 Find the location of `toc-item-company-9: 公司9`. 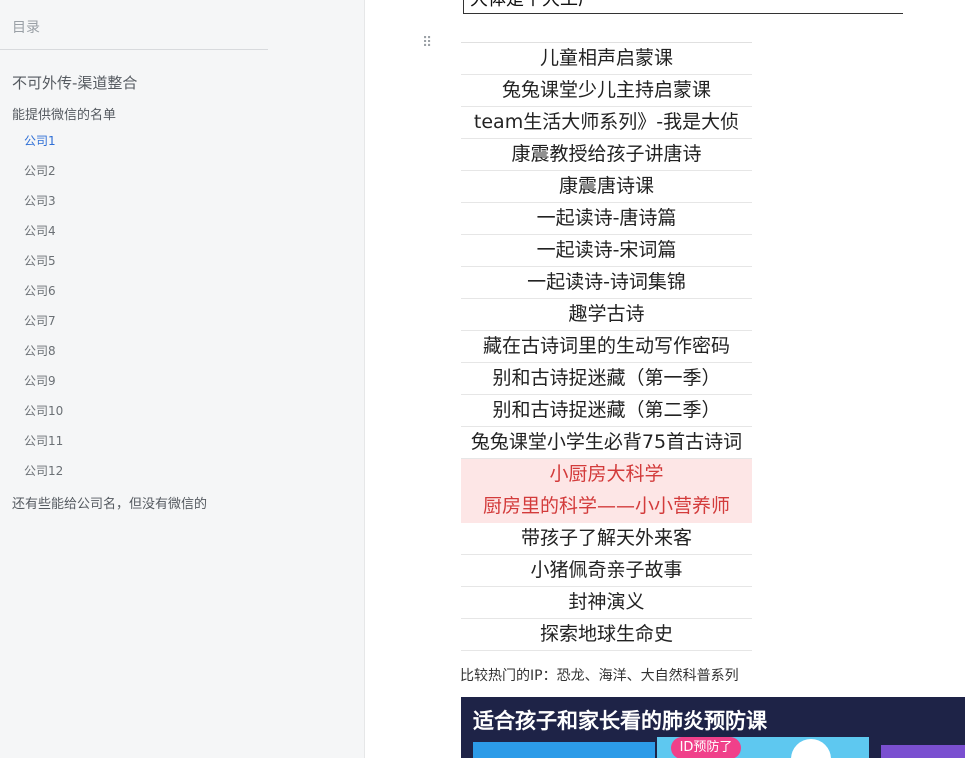

toc-item-company-9: 公司9 is located at coordinates (43, 381).